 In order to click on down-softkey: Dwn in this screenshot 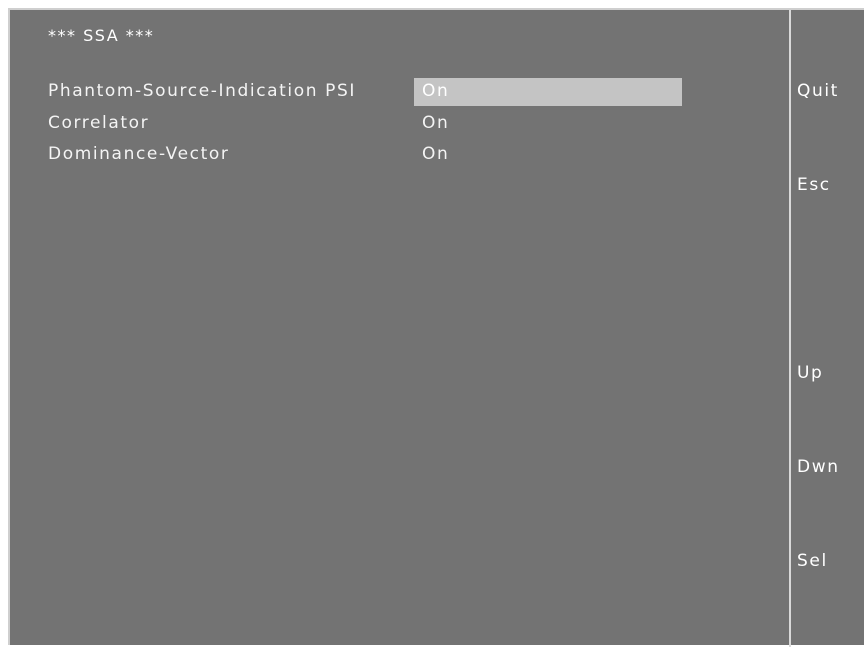, I will do `click(830, 470)`.